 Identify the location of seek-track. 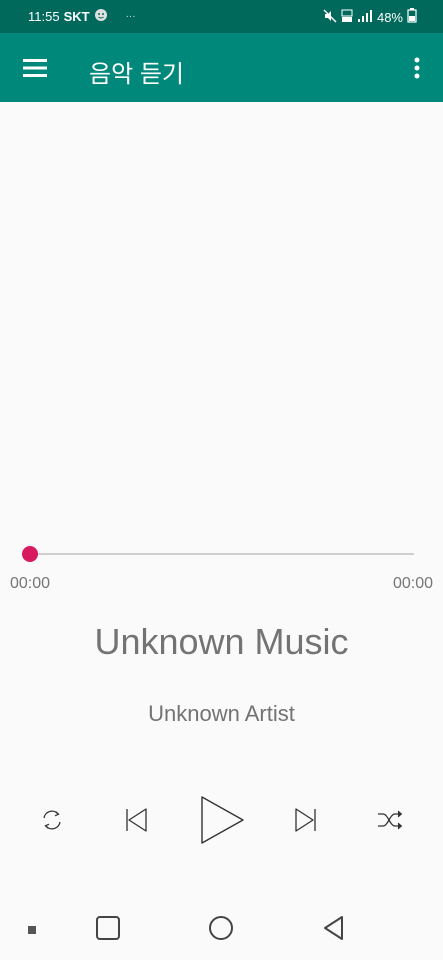
(222, 554).